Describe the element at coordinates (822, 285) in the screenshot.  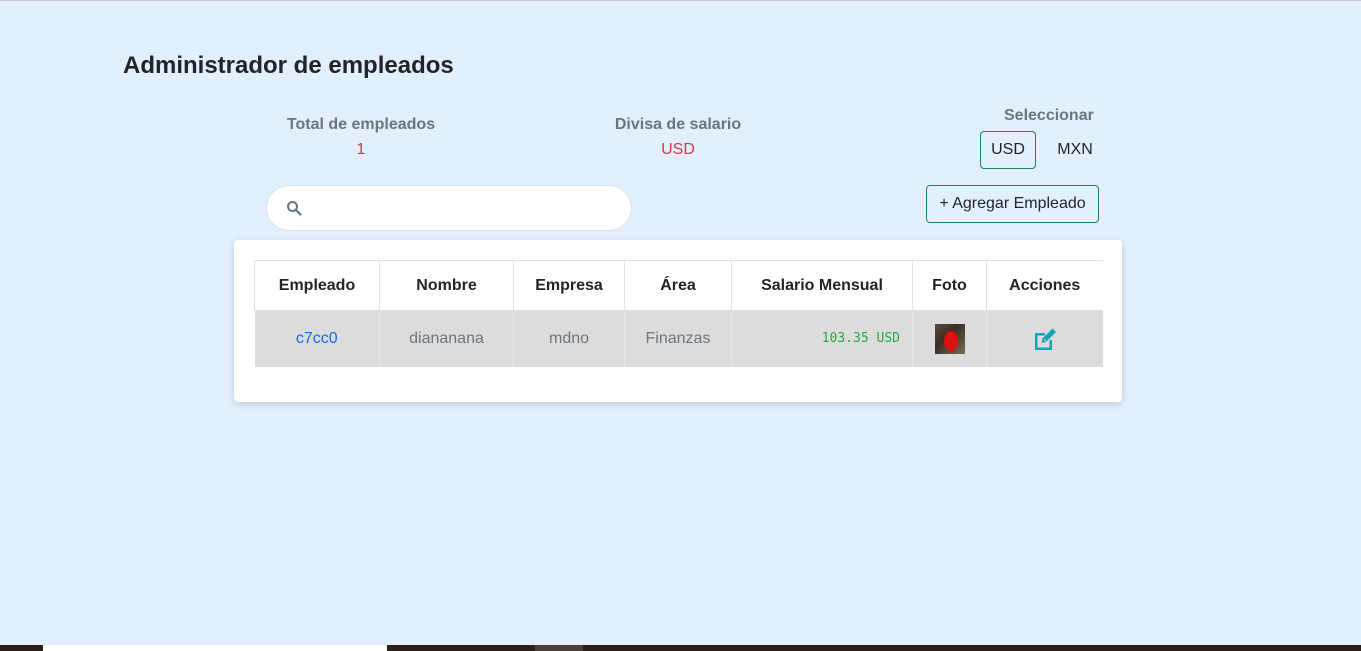
I see `header-salario: Salario Mensual` at that location.